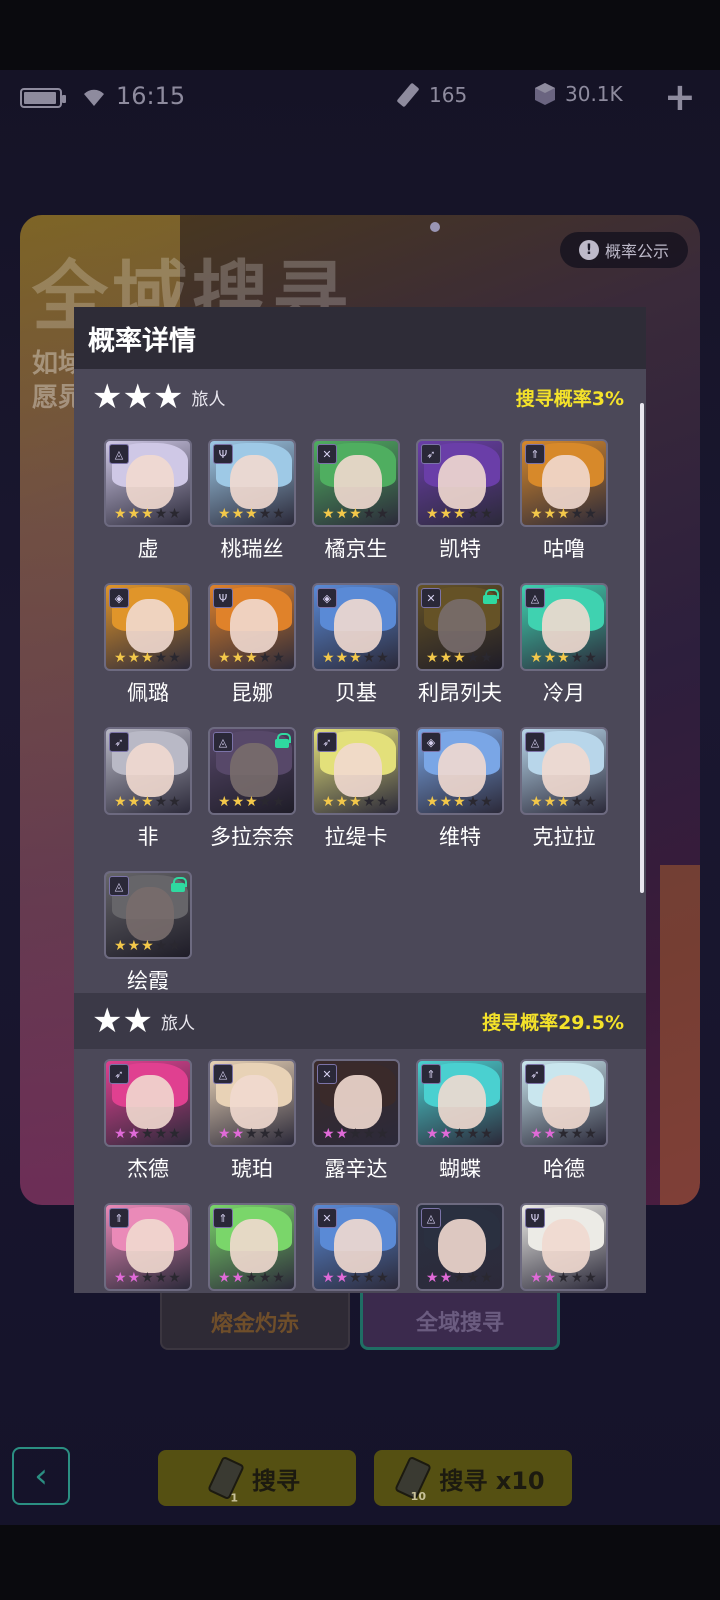  Describe the element at coordinates (360, 1562) in the screenshot. I see `bottom-band` at that location.